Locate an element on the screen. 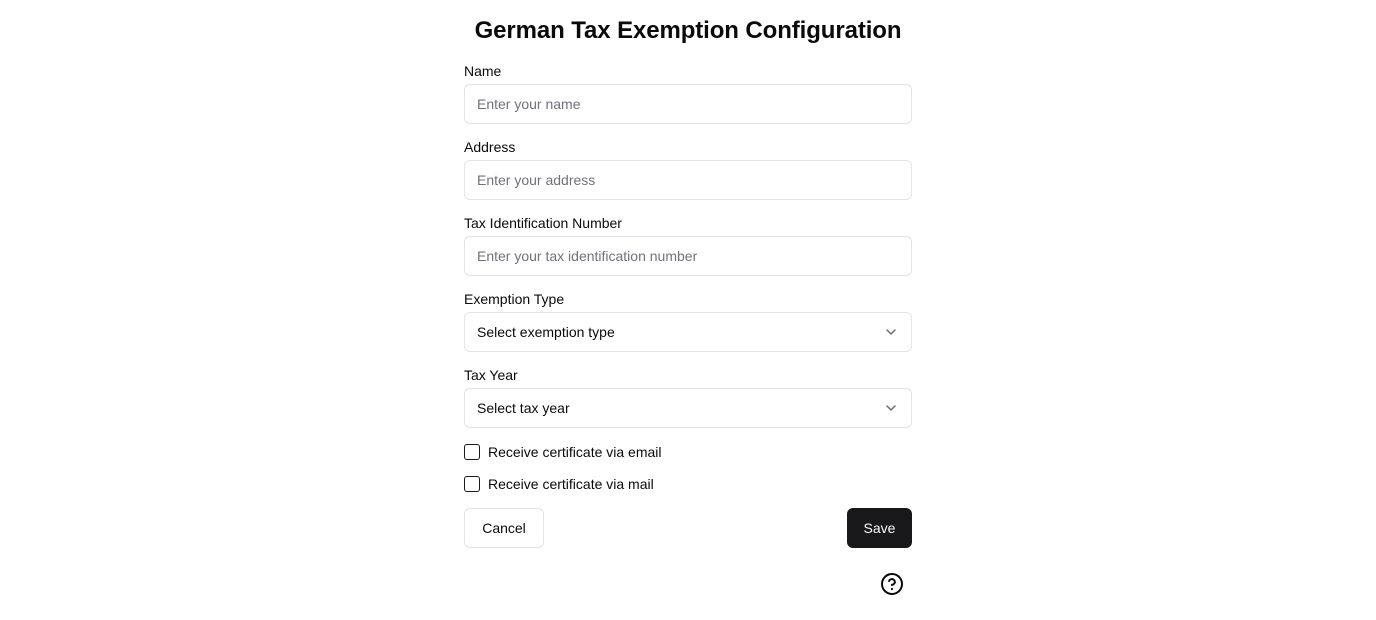 The image size is (1376, 620). email-certificate-label: Receive certificate via email is located at coordinates (575, 452).